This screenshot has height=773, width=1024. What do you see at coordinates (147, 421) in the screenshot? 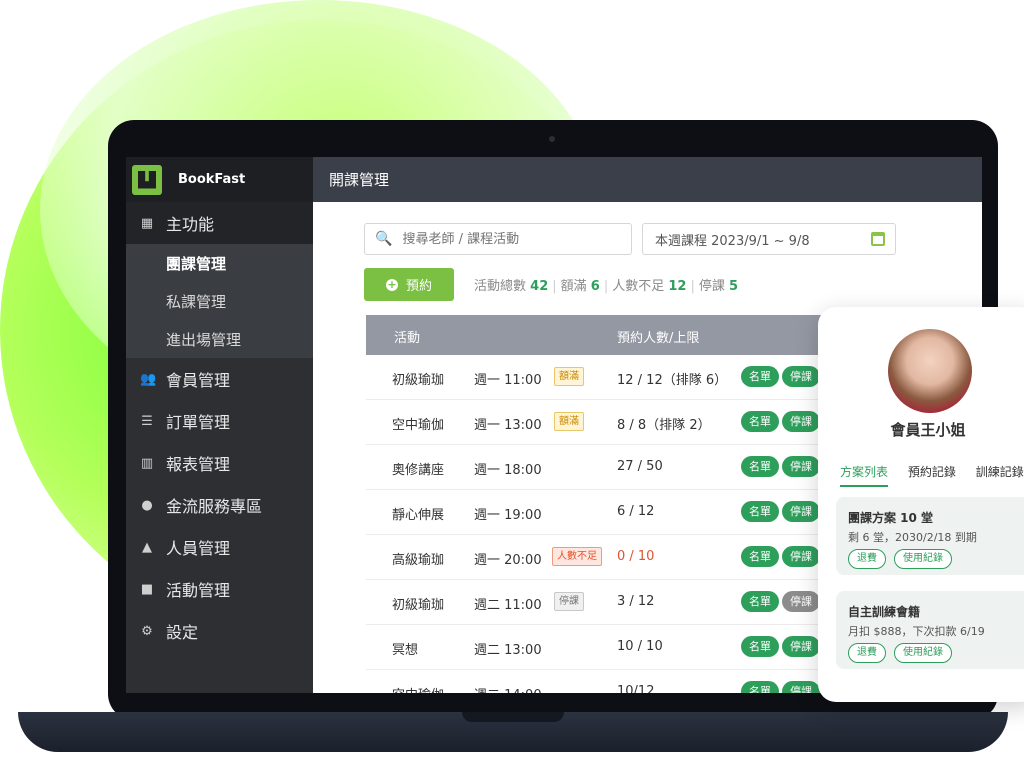
I see `list-icon: ☰` at bounding box center [147, 421].